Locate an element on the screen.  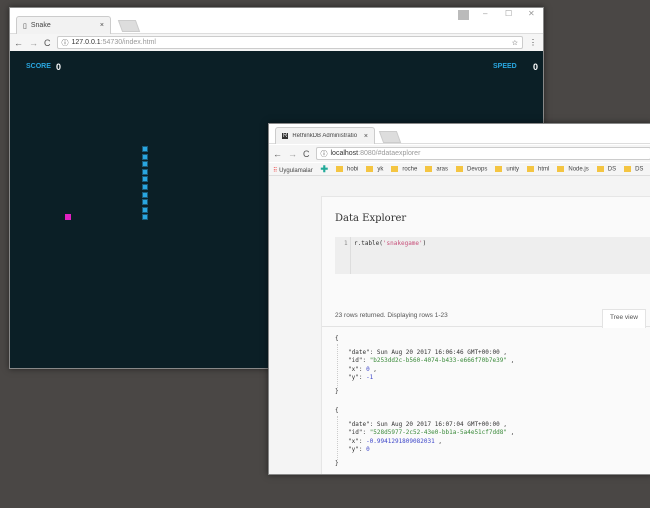
tab-snake: ▯ Snake × is located at coordinates (63, 25).